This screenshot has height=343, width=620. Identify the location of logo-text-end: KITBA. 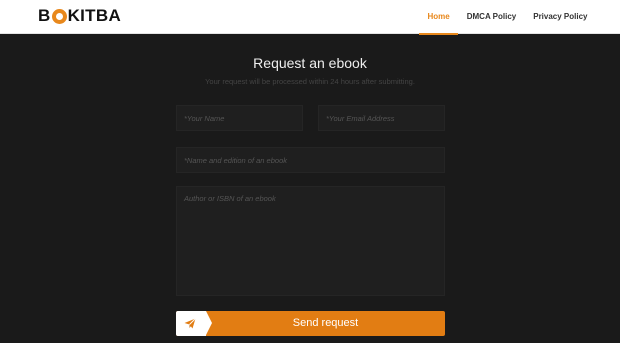
(94, 15).